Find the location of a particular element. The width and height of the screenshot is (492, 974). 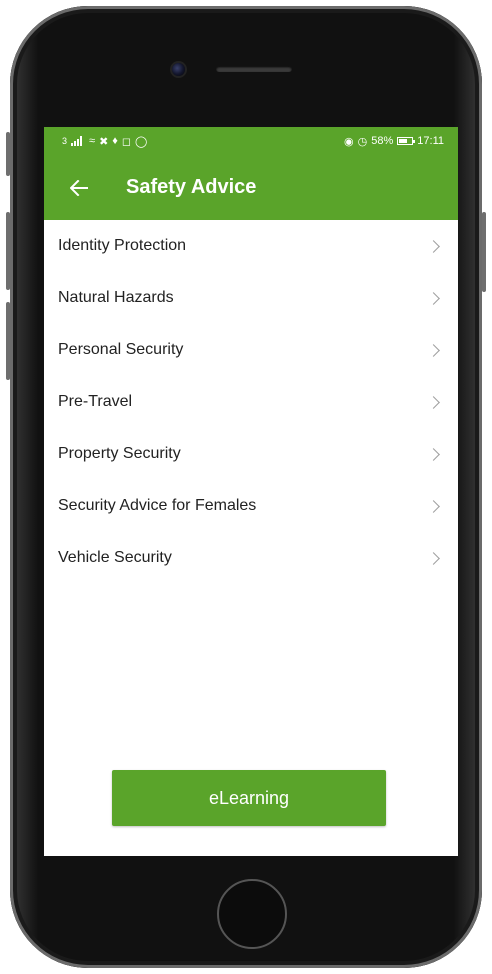

status-left: 3 ≈ ✖ ♦ ◻ ◯ is located at coordinates (104, 141).